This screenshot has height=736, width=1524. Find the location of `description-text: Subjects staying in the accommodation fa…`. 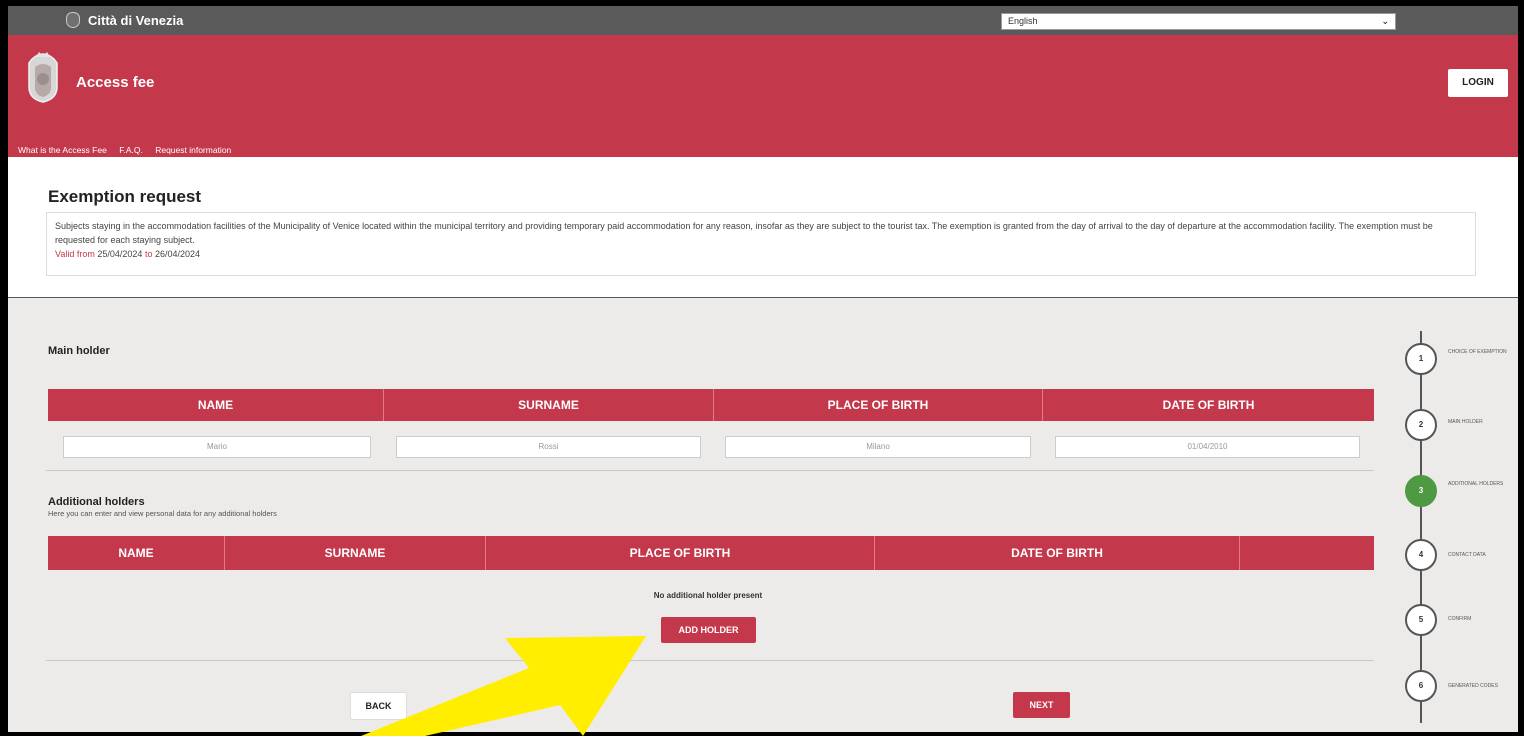

description-text: Subjects staying in the accommodation fa… is located at coordinates (744, 233).